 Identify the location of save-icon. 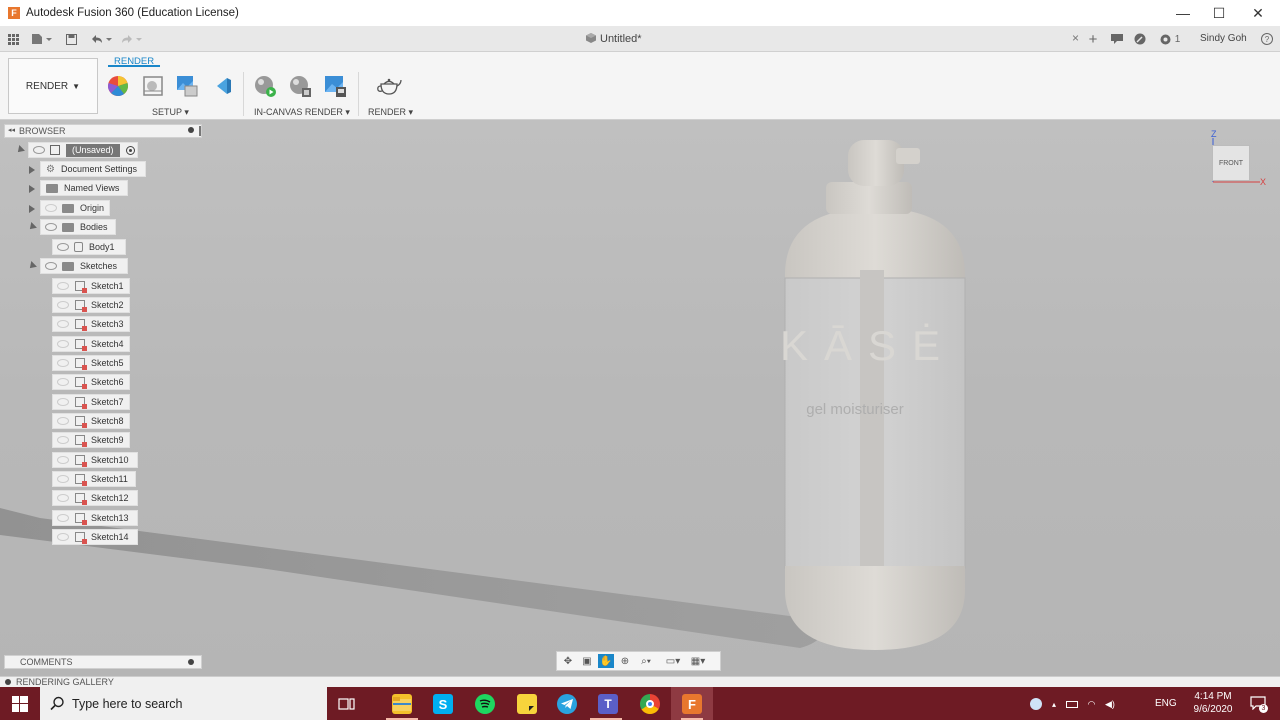
(71, 39).